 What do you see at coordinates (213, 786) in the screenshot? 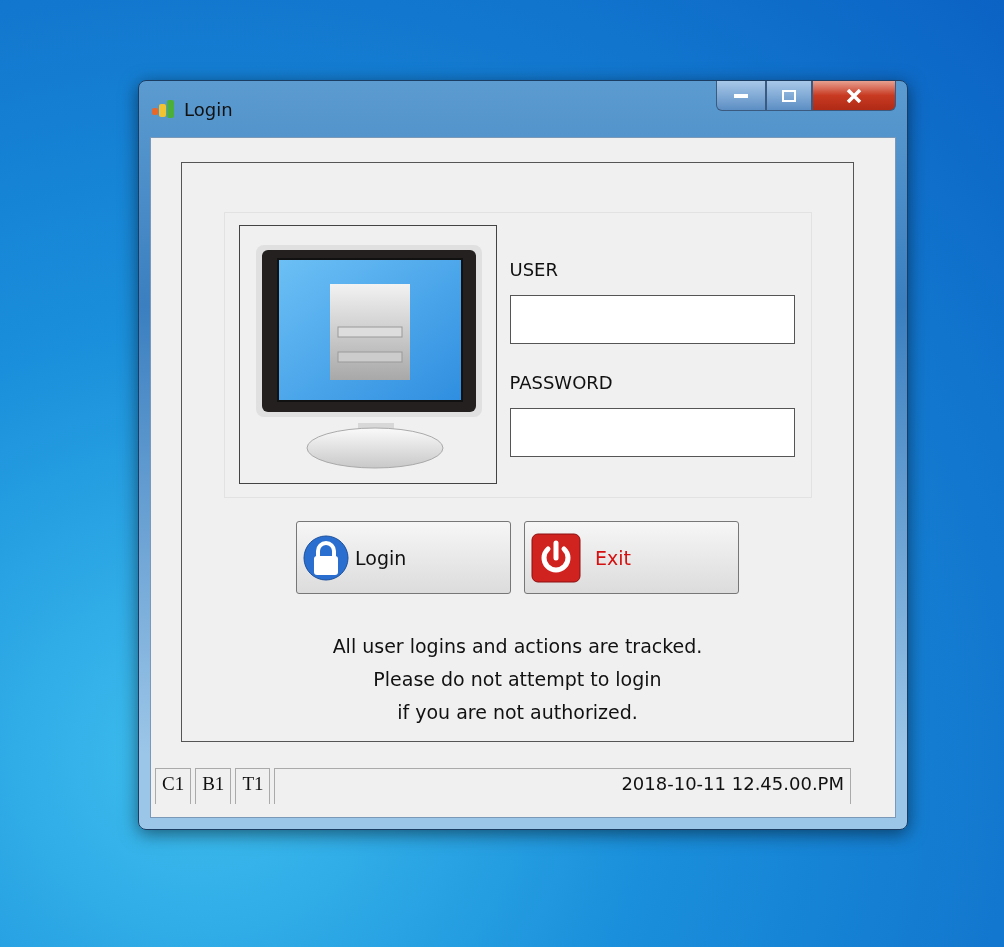
I see `status-cell: B1` at bounding box center [213, 786].